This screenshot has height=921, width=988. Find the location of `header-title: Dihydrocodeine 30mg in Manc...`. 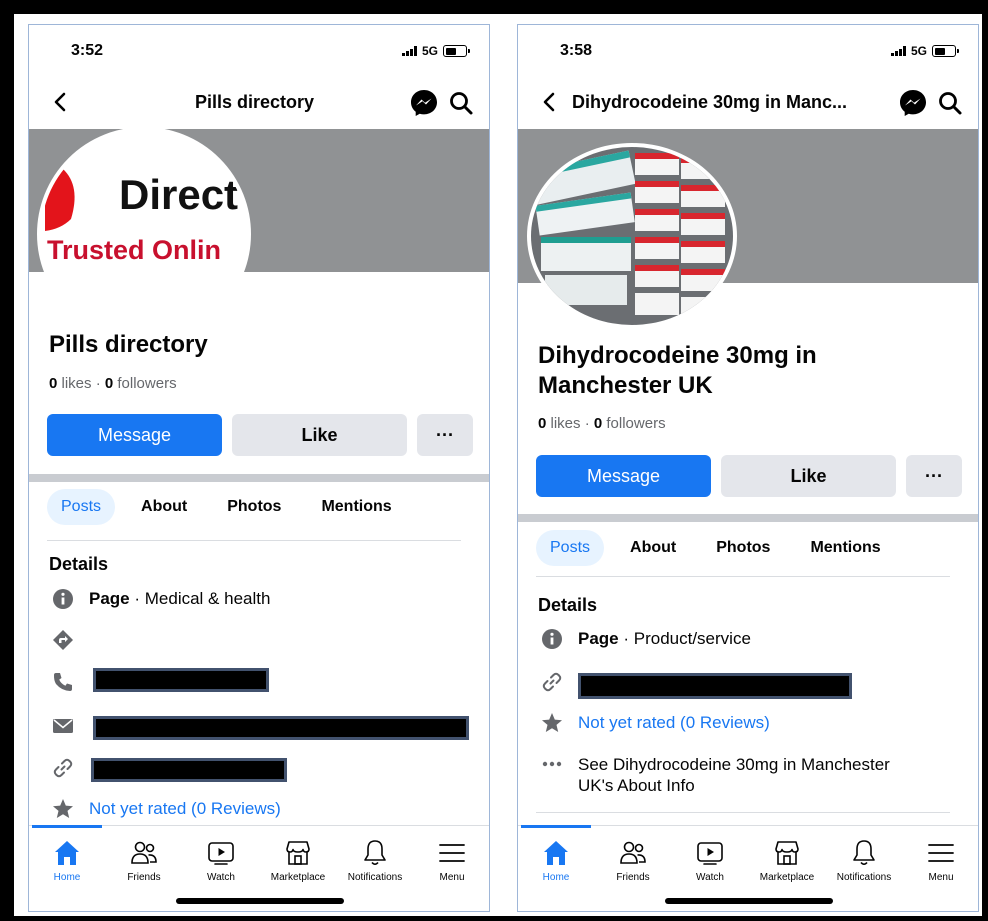

header-title: Dihydrocodeine 30mg in Manc... is located at coordinates (710, 102).